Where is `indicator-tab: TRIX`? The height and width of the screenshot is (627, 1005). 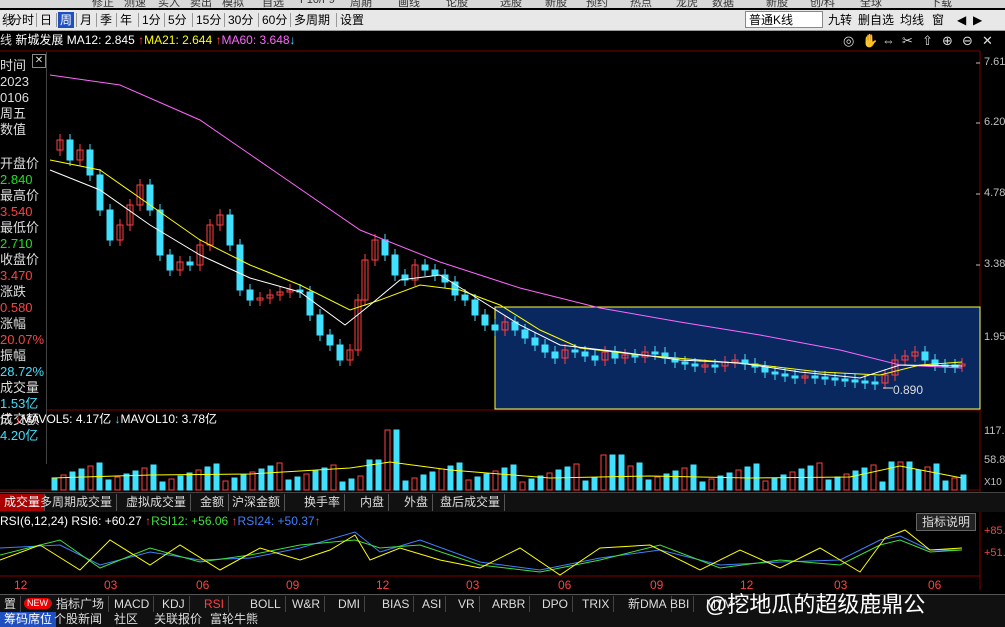 indicator-tab: TRIX is located at coordinates (596, 604).